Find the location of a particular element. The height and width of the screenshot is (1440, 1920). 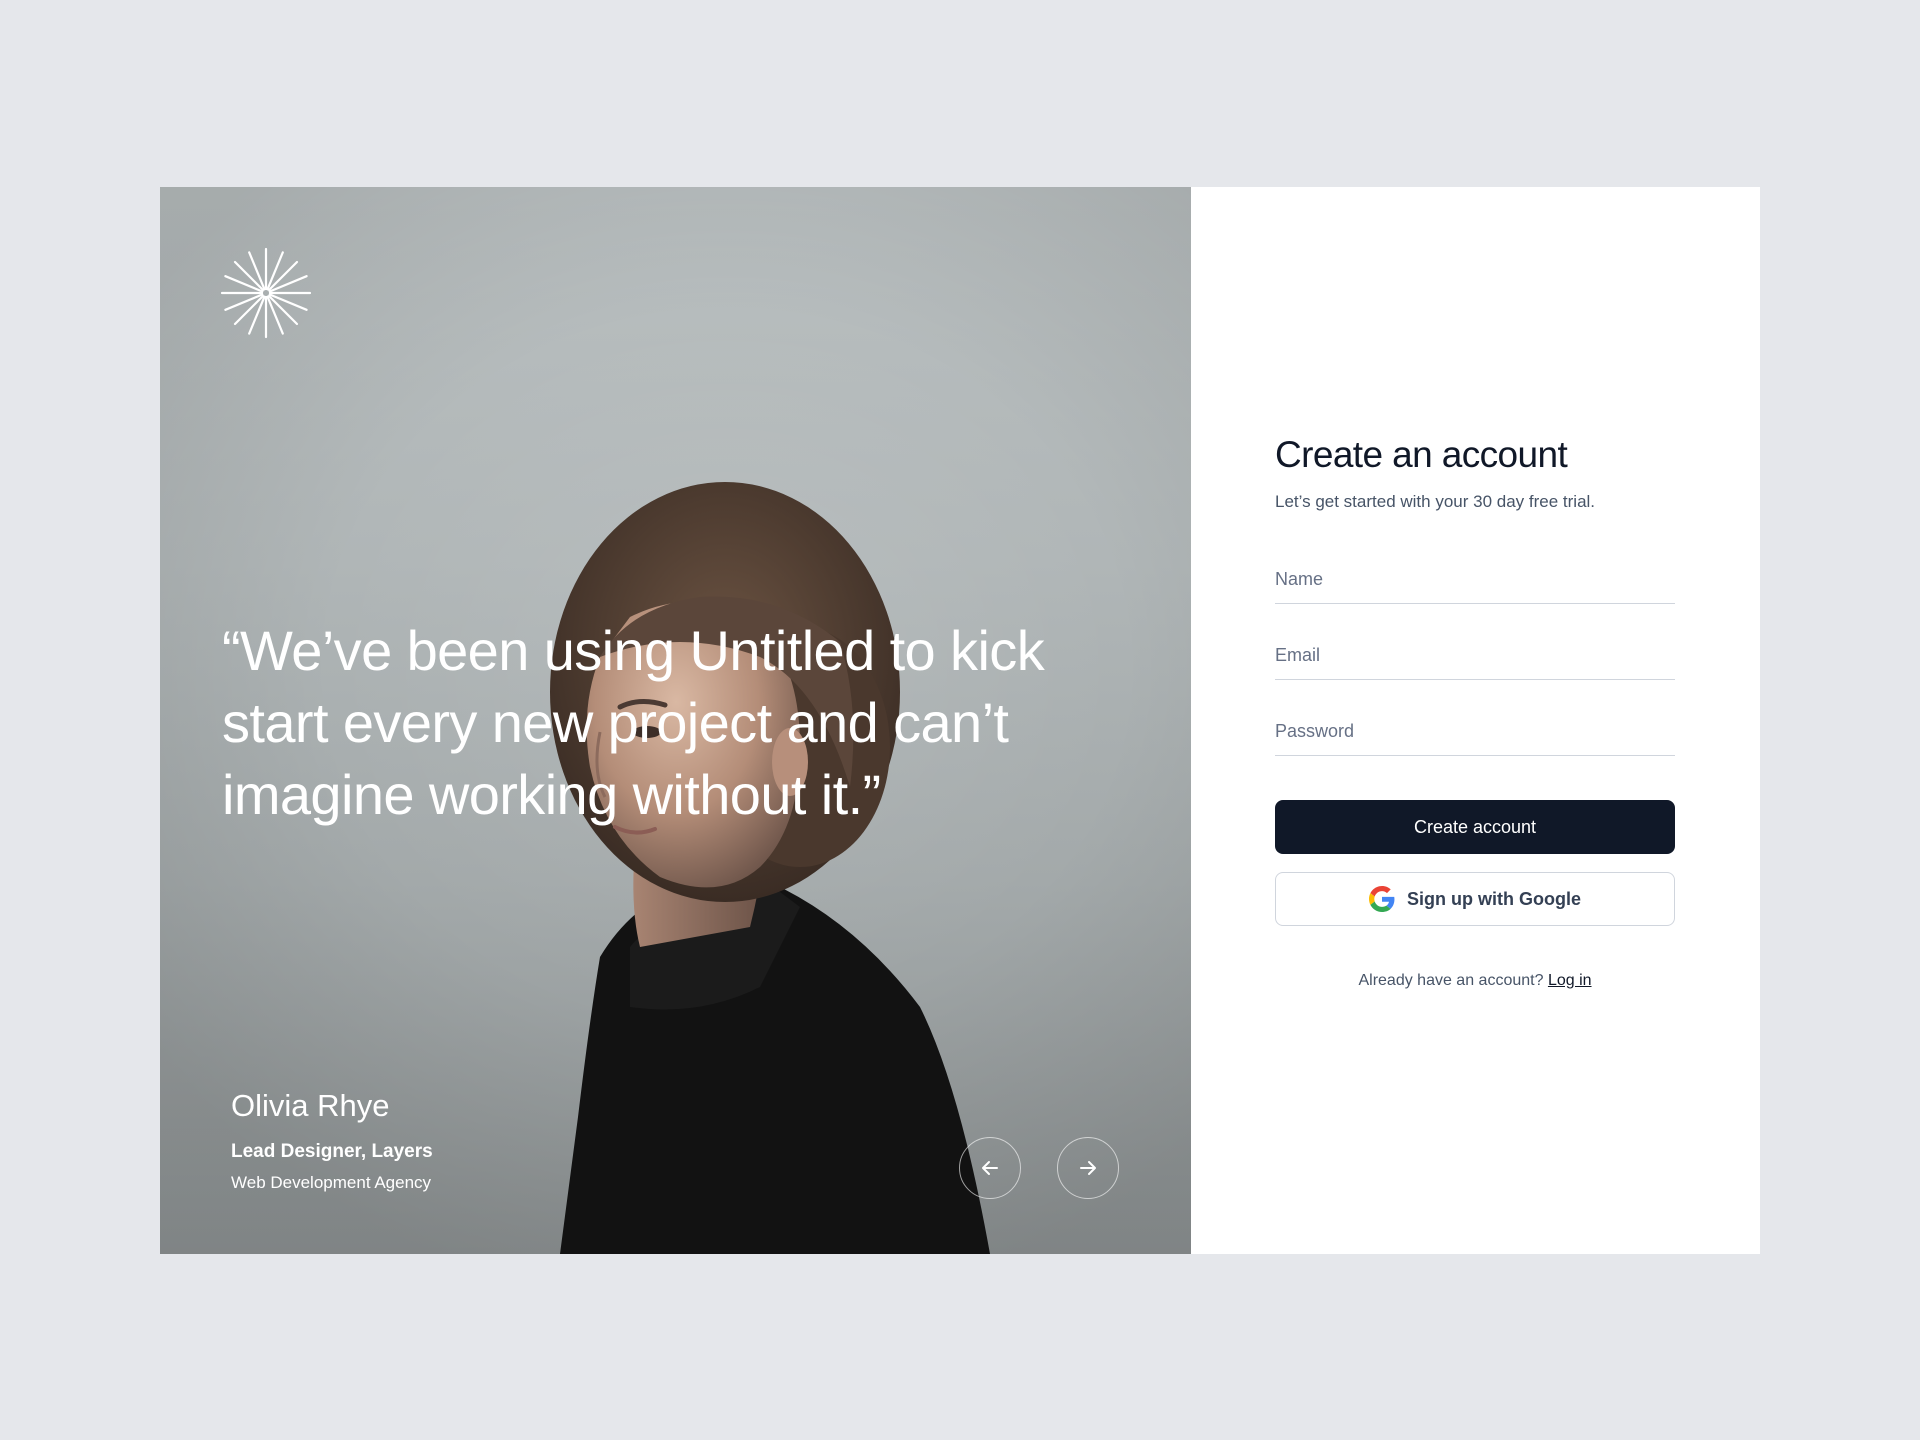

starburst-logo-icon is located at coordinates (266, 293).